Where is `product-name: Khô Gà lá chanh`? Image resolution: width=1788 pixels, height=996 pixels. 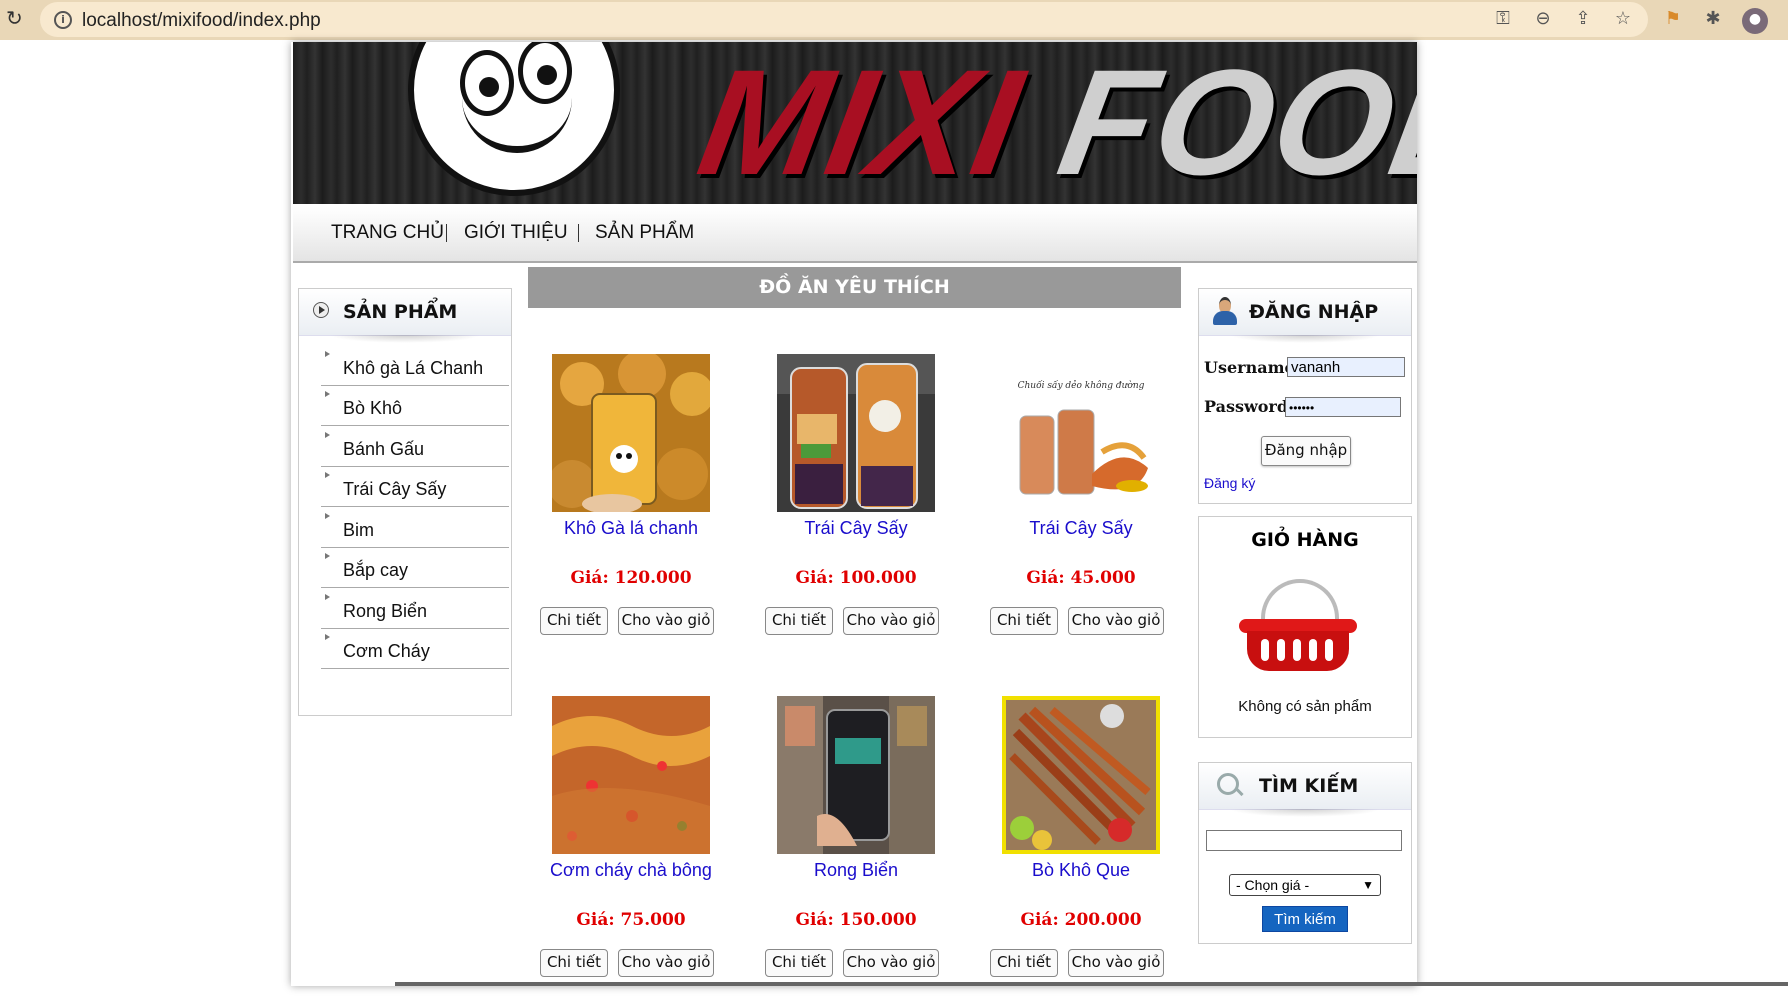 product-name: Khô Gà lá chanh is located at coordinates (631, 528).